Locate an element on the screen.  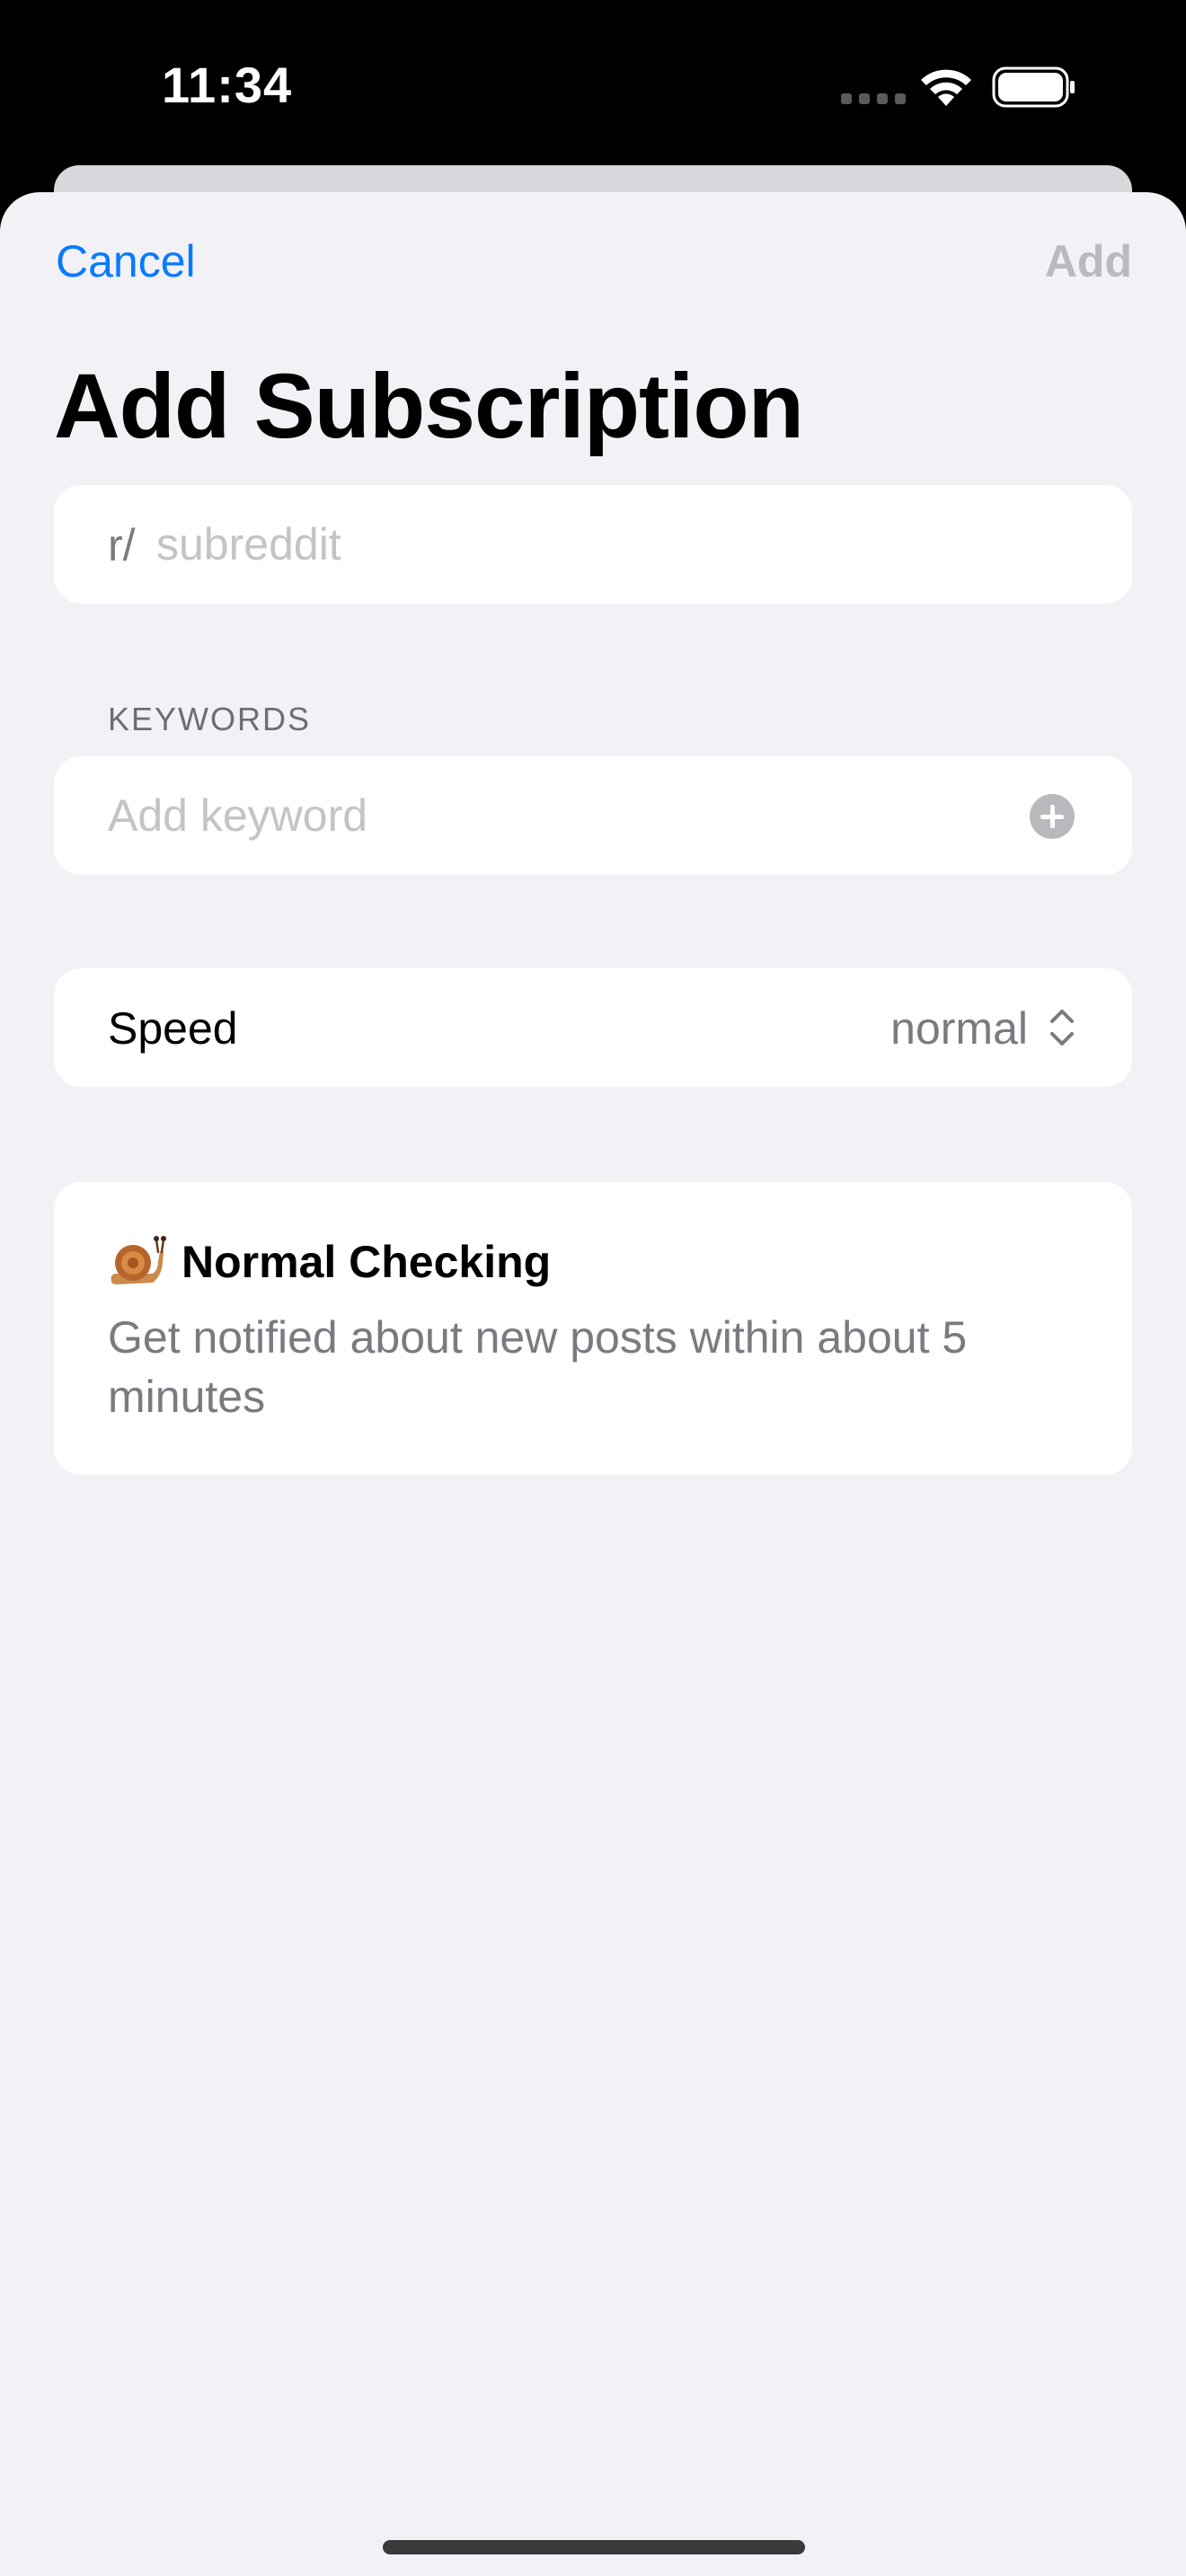
speed-picker: Speed normal is located at coordinates (593, 1027).